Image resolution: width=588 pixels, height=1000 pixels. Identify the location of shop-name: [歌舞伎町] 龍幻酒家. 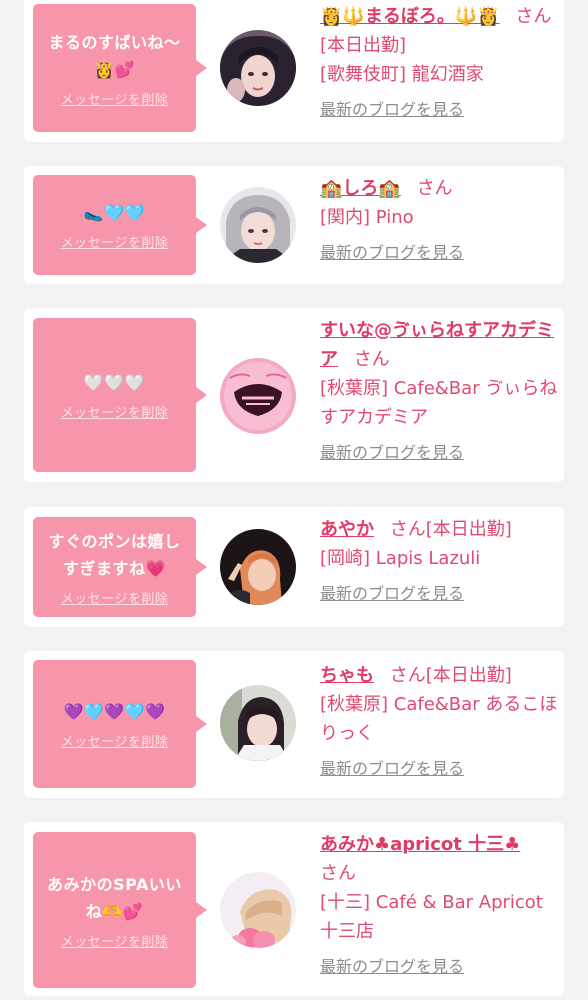
(402, 74).